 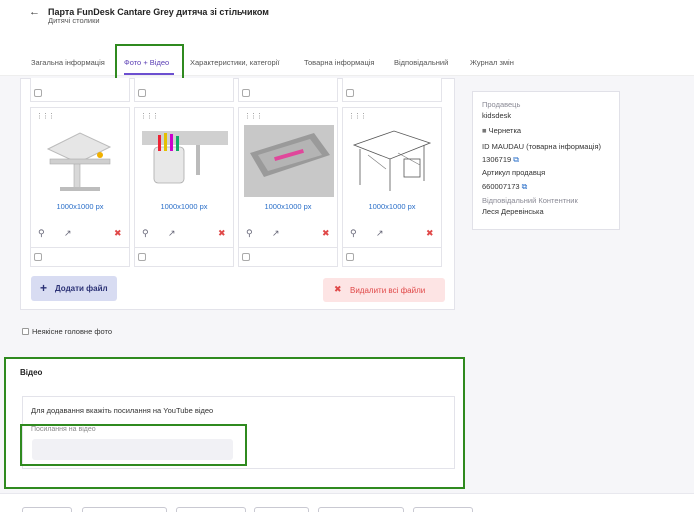 I want to click on tab-responsible: Відповідальний, so click(x=421, y=62).